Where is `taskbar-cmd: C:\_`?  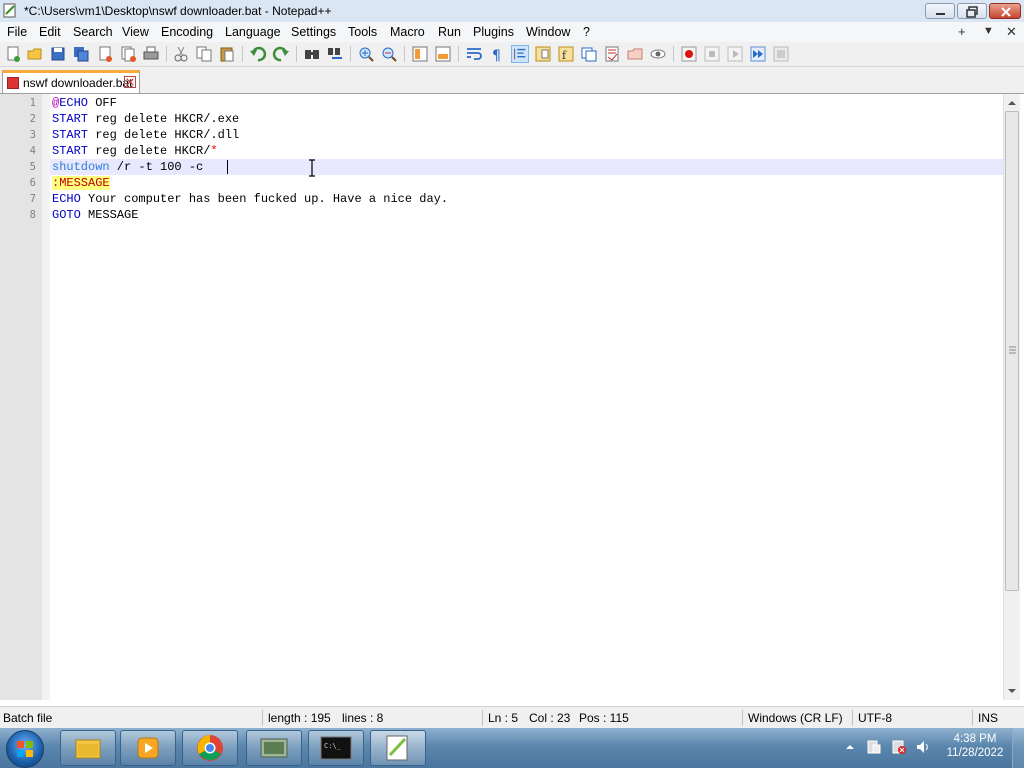
taskbar-cmd: C:\_ is located at coordinates (336, 748).